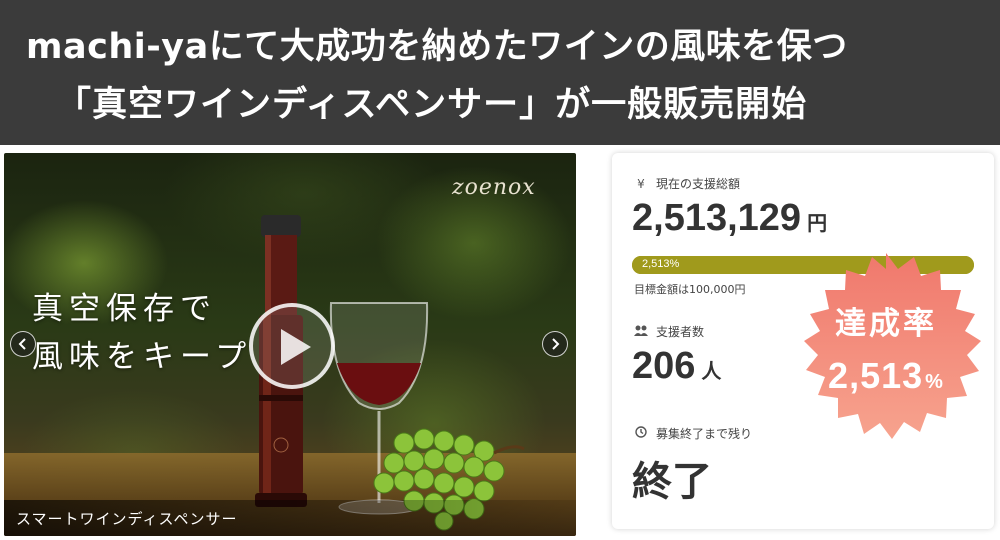  I want to click on brand-logo: zoenox, so click(494, 187).